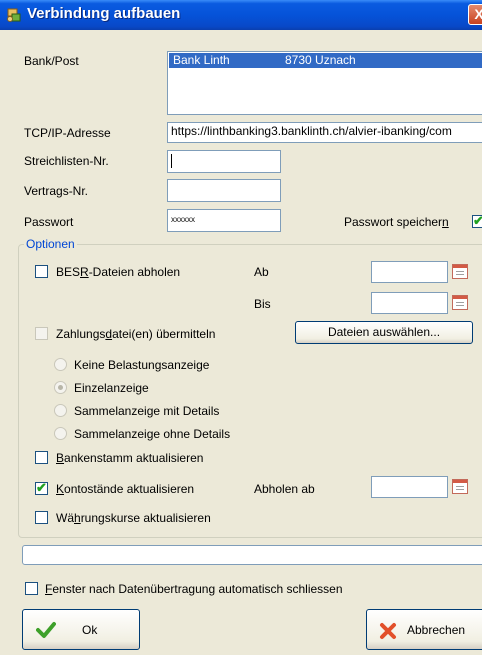 This screenshot has width=482, height=655. I want to click on bank-label: Bank/Post, so click(51, 61).